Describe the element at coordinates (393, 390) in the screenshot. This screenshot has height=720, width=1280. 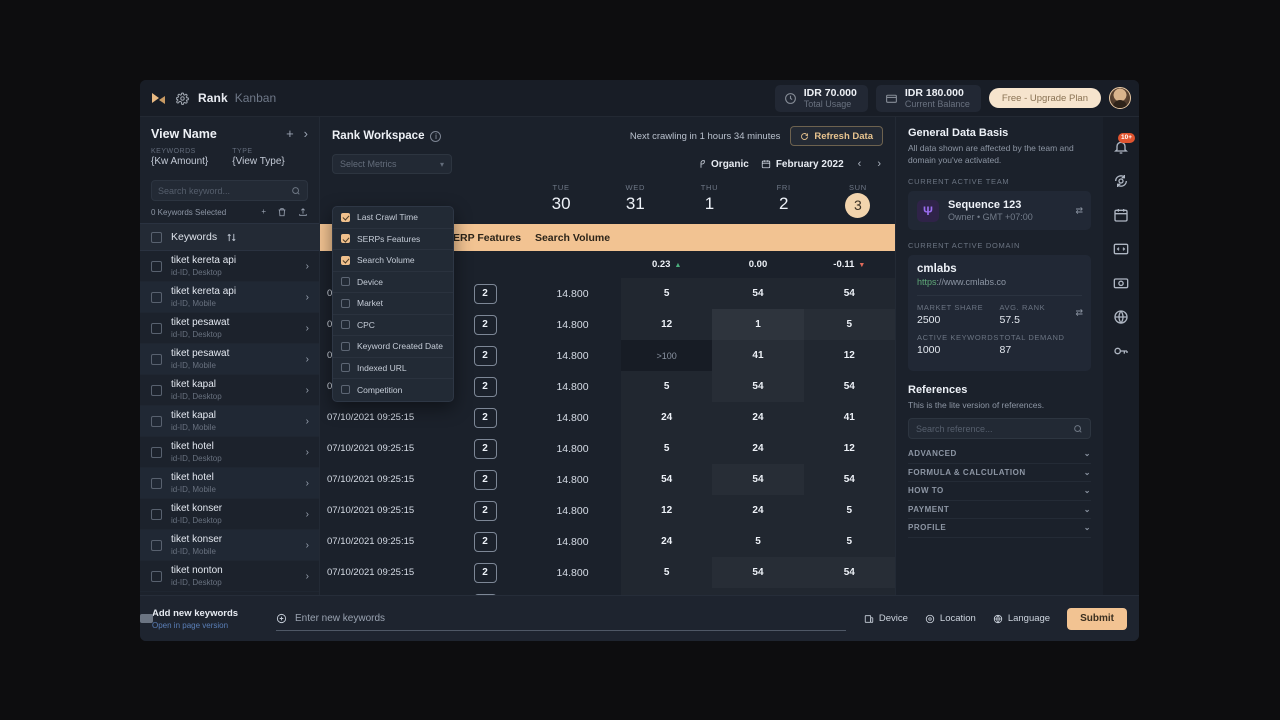
I see `metric-option: Competition` at that location.